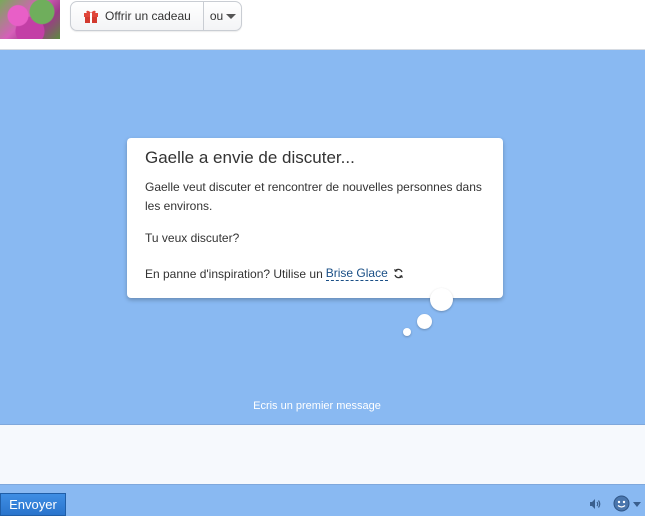 The image size is (645, 516). Describe the element at coordinates (148, 16) in the screenshot. I see `offer-gift-label: Offrir un cadeau` at that location.